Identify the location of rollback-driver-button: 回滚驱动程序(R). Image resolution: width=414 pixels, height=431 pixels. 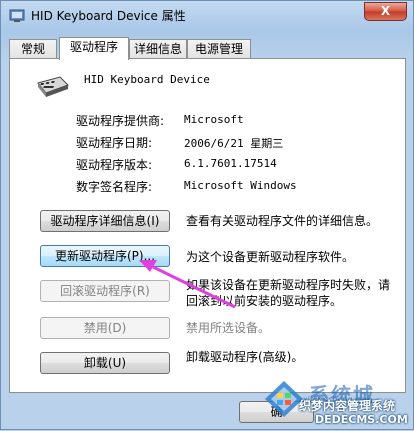
(105, 291).